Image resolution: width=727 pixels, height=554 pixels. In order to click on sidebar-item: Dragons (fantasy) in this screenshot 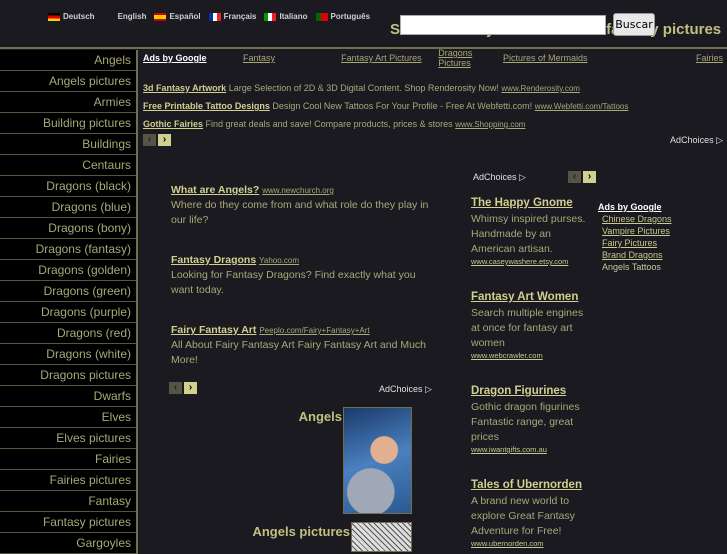, I will do `click(68, 249)`.